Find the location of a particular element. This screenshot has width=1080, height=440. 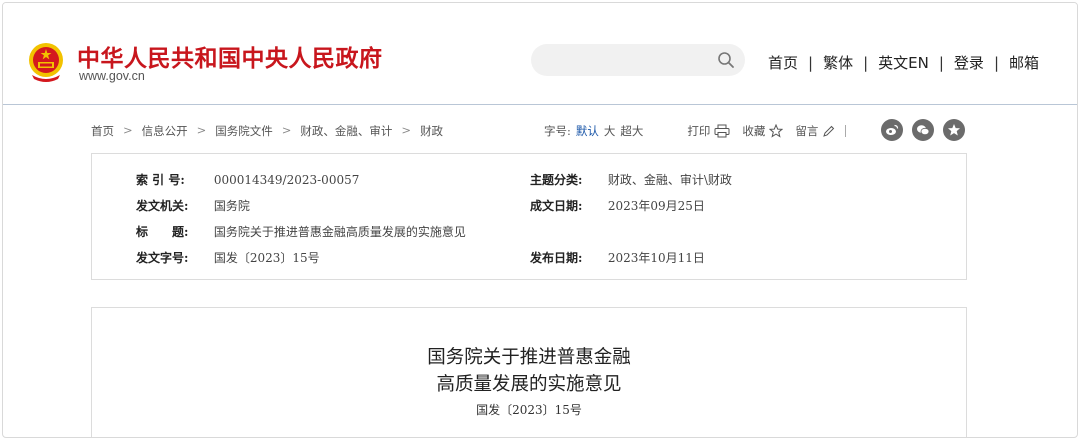

breadcrumb-home: 首页 is located at coordinates (102, 131).